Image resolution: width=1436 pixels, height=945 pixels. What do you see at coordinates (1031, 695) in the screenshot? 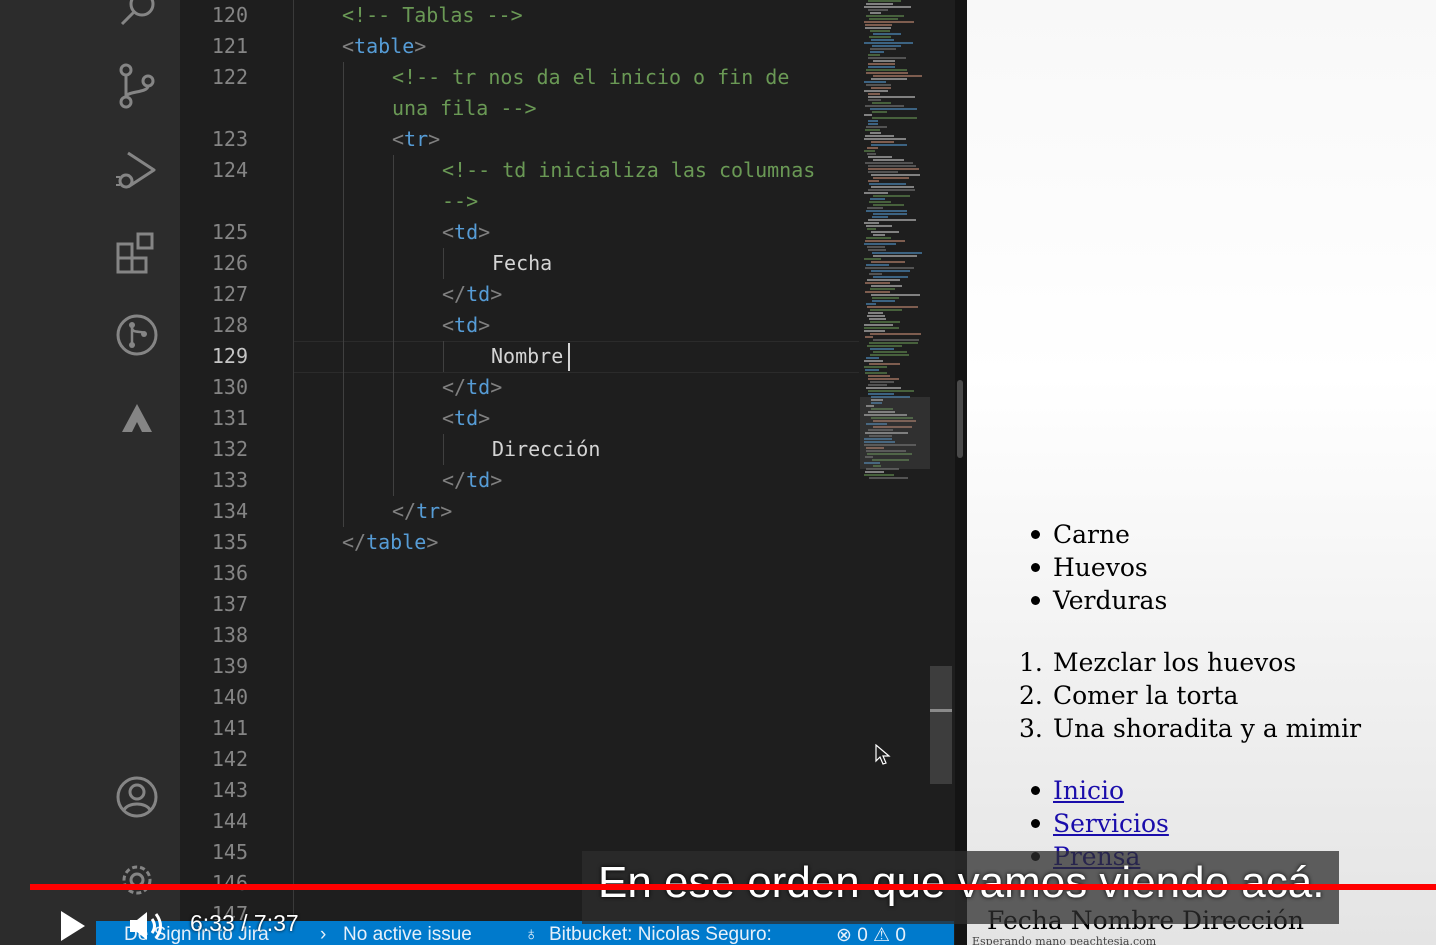
I see `list-number: 2.` at bounding box center [1031, 695].